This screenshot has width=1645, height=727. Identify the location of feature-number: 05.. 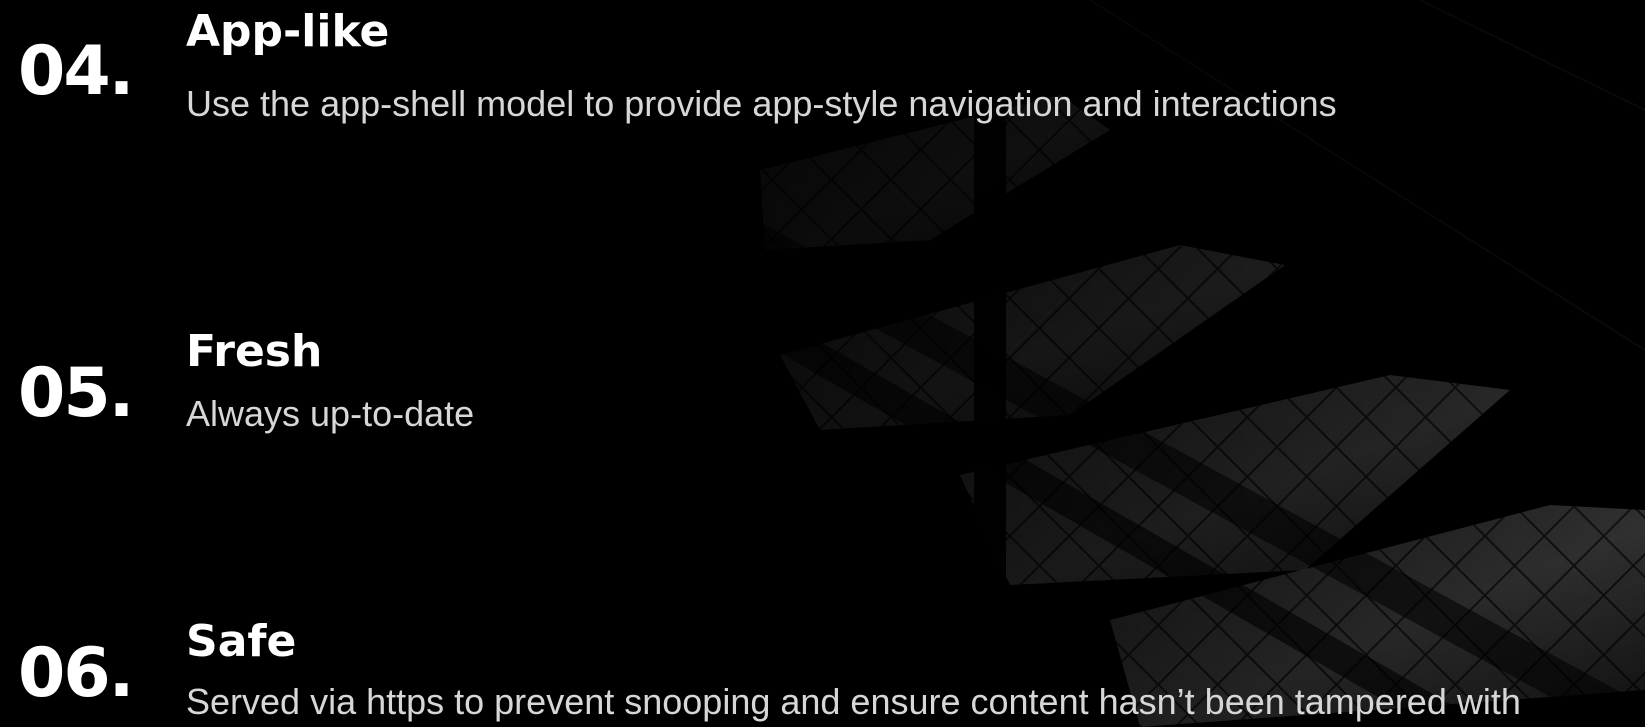
(76, 393).